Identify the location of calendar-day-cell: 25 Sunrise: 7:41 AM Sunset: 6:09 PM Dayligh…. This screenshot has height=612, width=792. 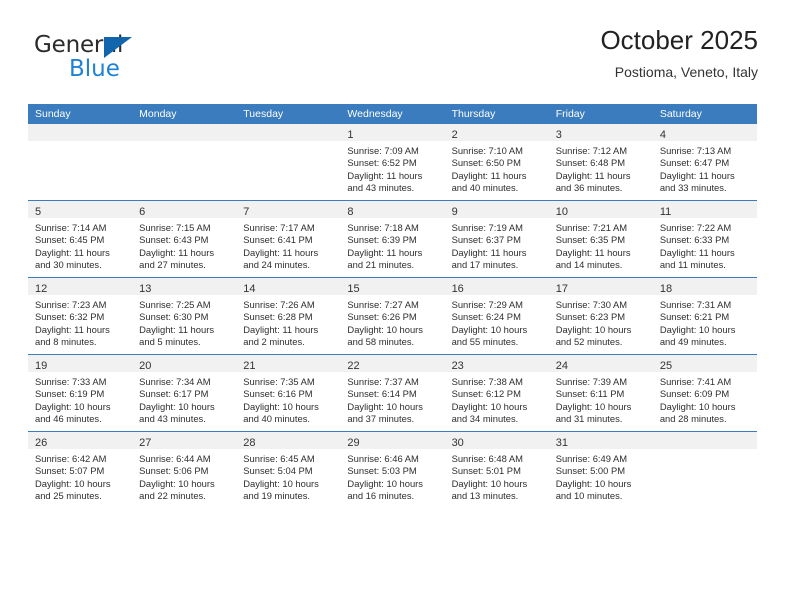
(704, 393).